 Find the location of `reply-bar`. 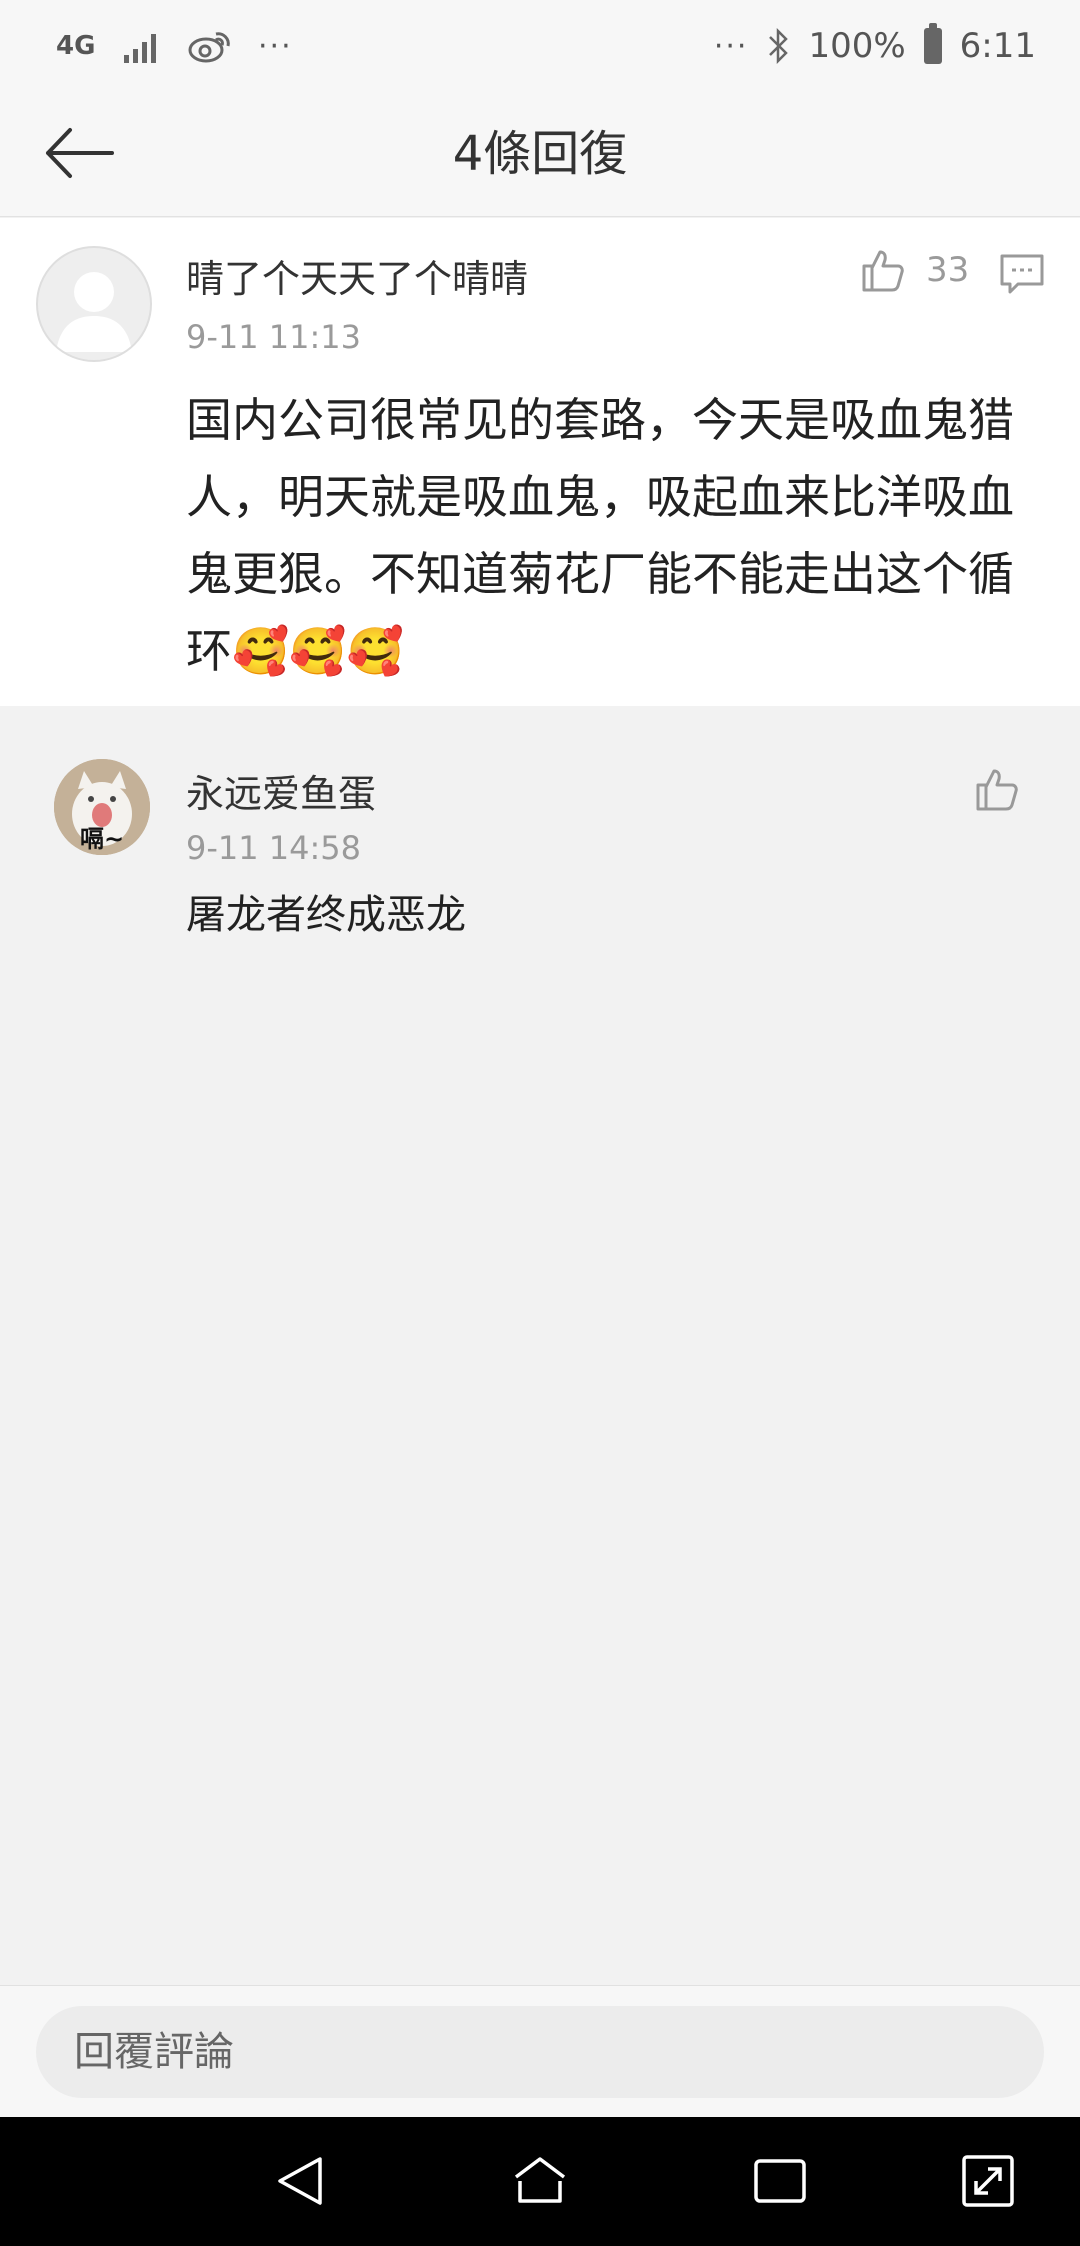

reply-bar is located at coordinates (540, 2051).